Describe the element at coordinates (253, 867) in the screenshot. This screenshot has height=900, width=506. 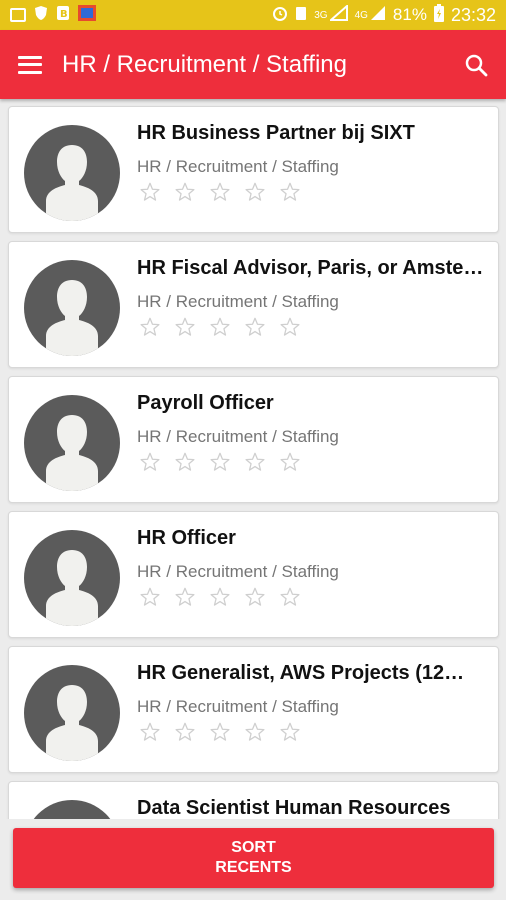
I see `sort-button-line2: RECENTS` at that location.